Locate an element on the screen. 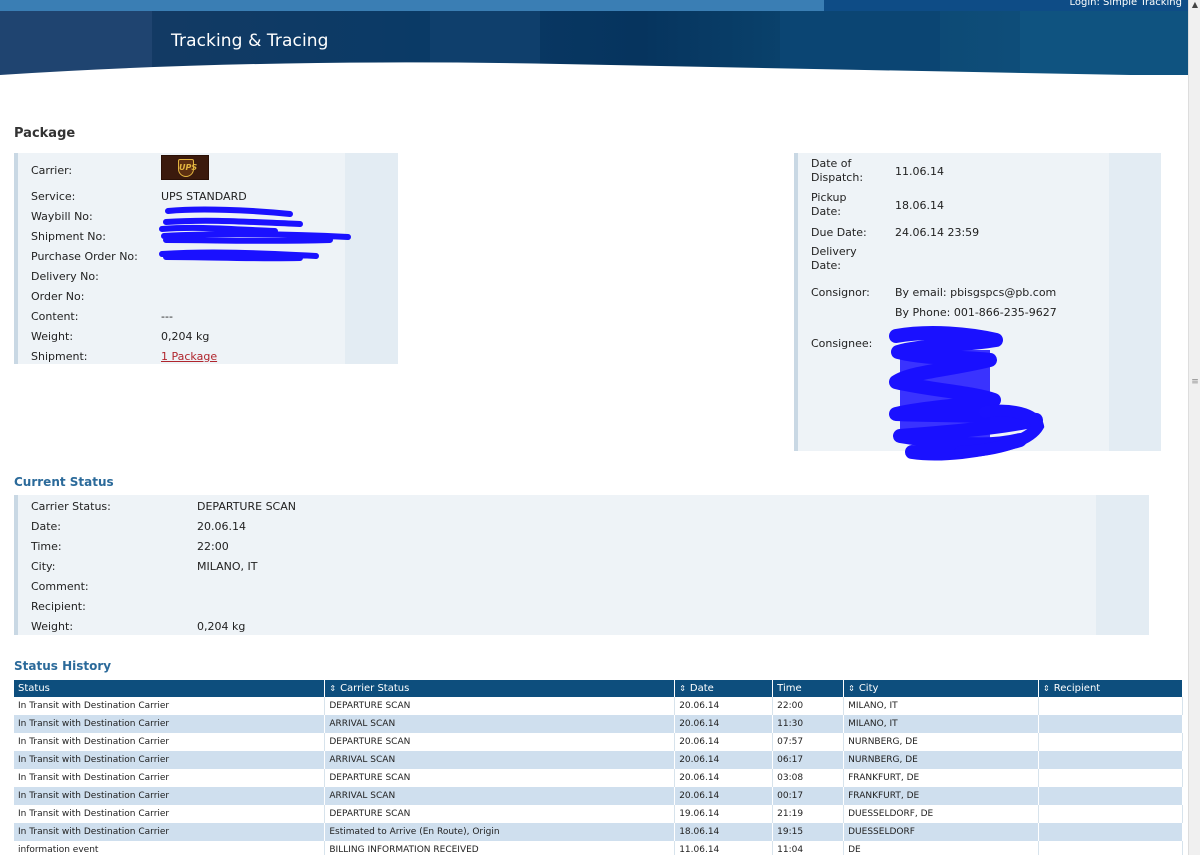 This screenshot has height=855, width=1200. cell-time: 11:30 is located at coordinates (808, 724).